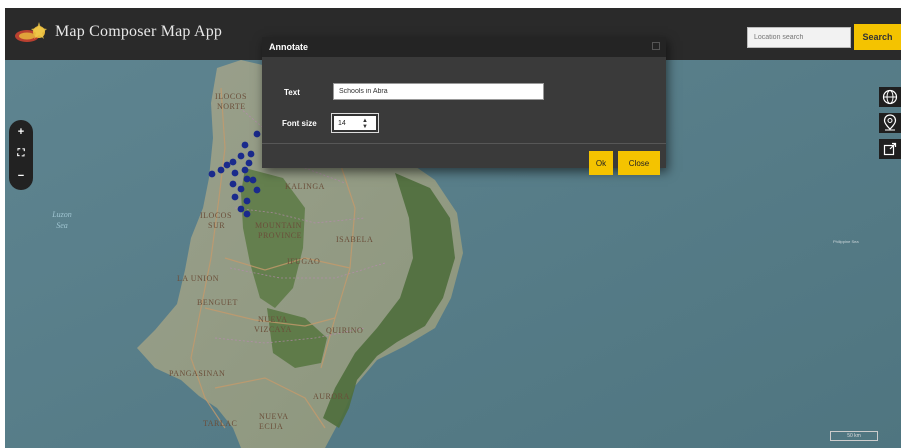  I want to click on map-label-benguet: BENGUET, so click(217, 302).